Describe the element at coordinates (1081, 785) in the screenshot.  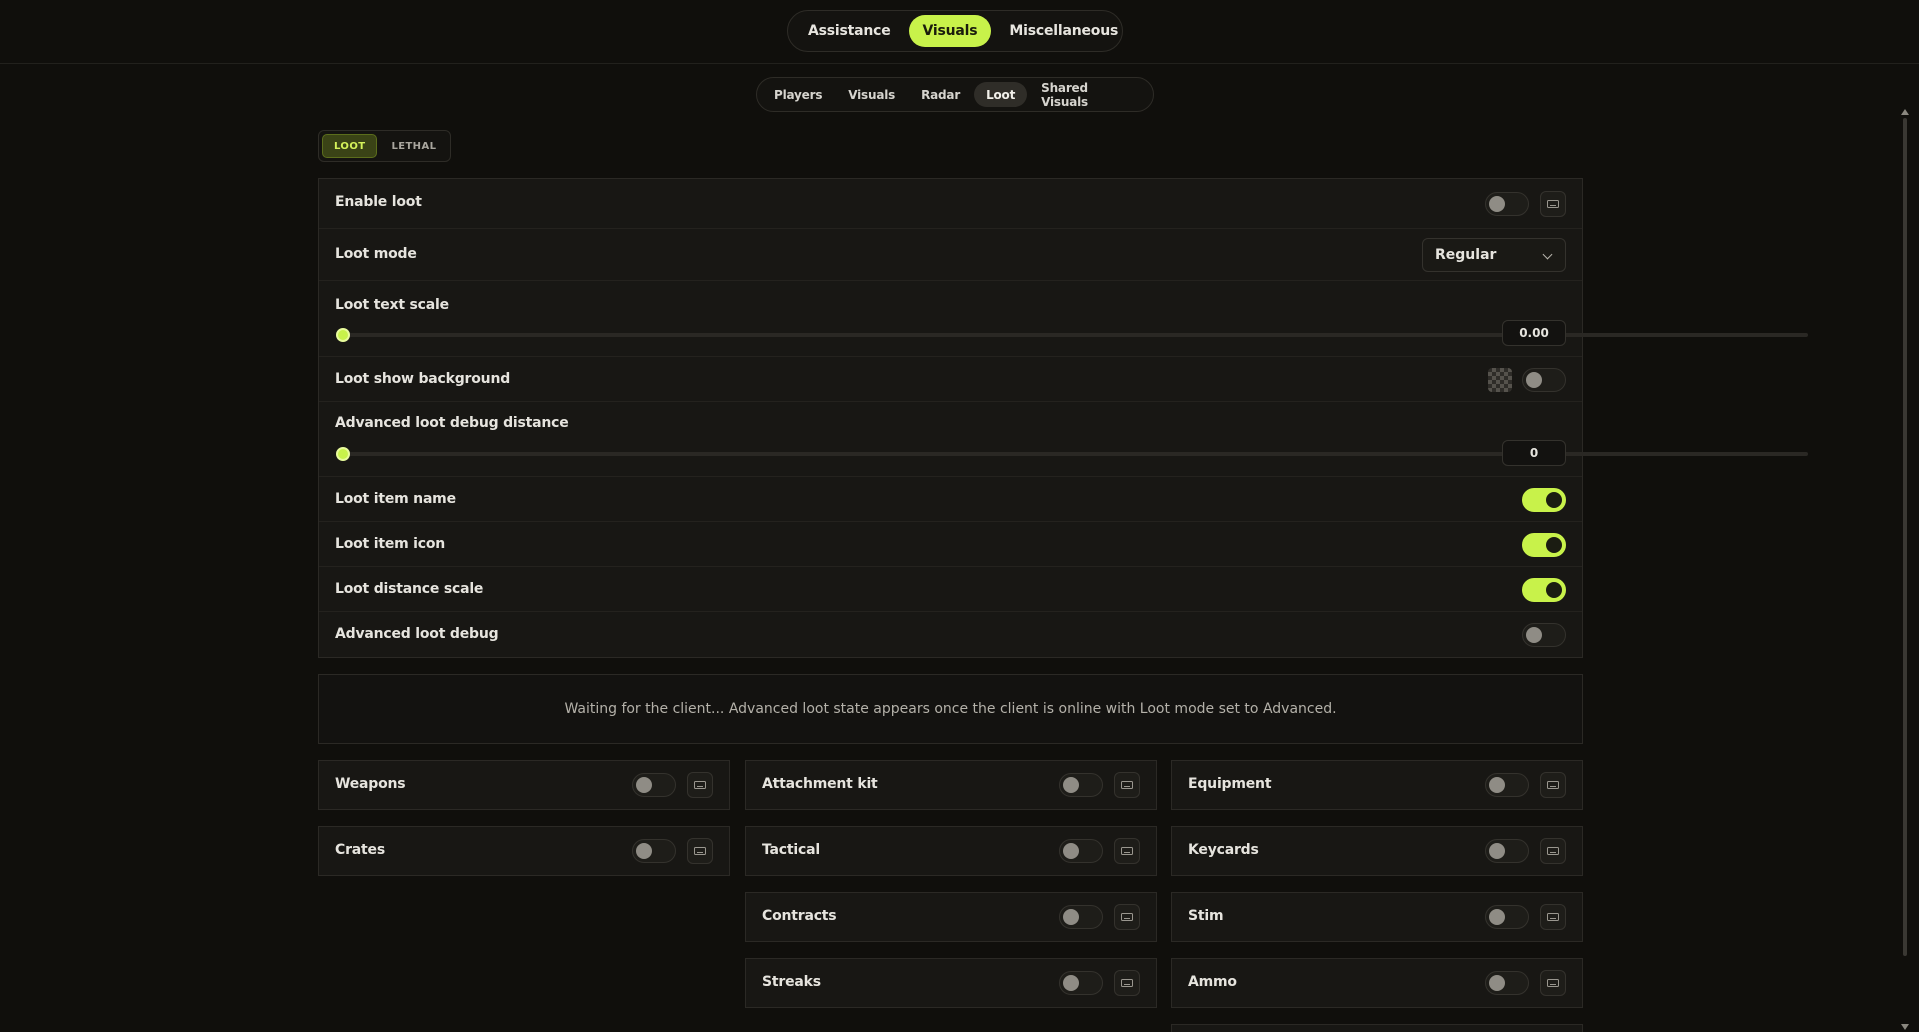
I see `attachment-kit-toggle` at that location.